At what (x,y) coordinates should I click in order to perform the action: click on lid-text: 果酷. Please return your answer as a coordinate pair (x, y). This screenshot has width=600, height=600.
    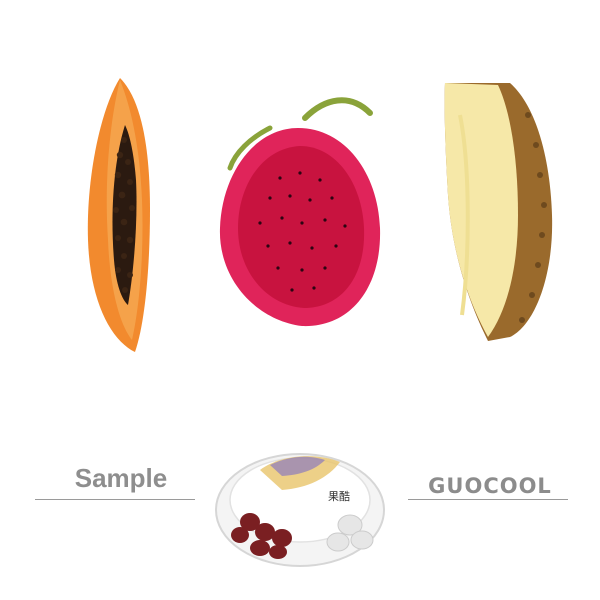
    Looking at the image, I should click on (339, 496).